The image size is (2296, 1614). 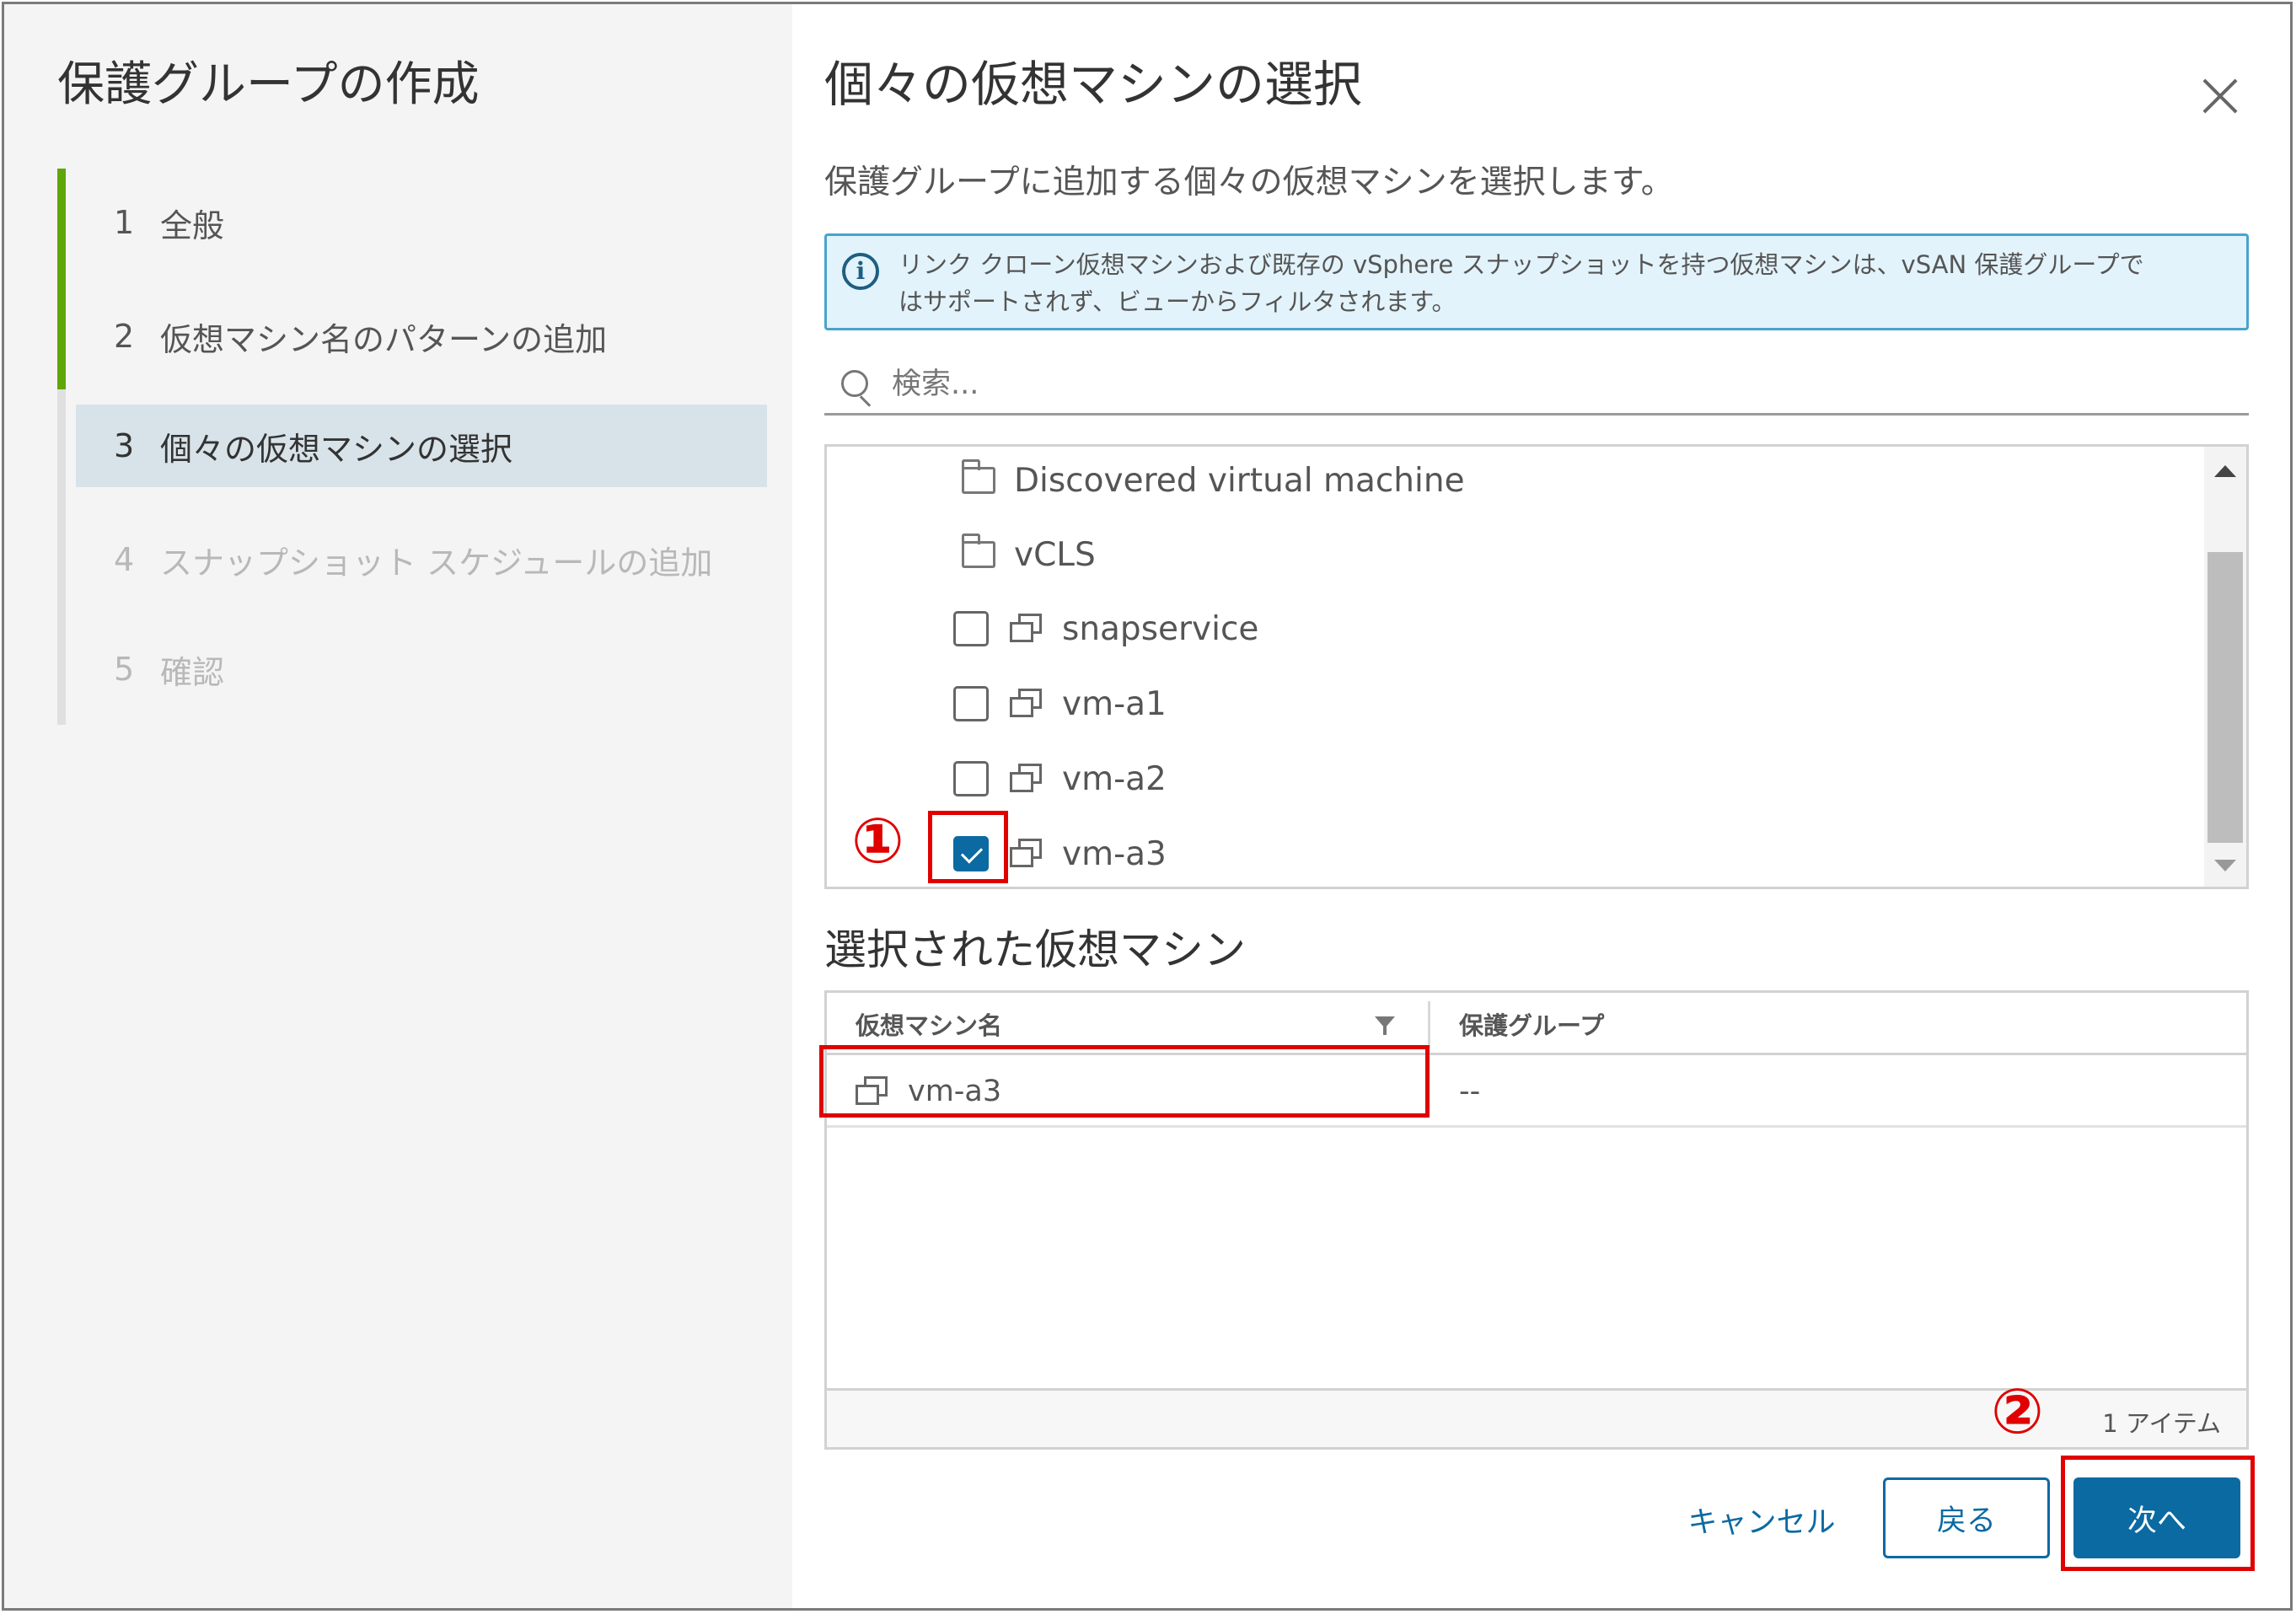 What do you see at coordinates (968, 847) in the screenshot?
I see `annotation-box-checkbox` at bounding box center [968, 847].